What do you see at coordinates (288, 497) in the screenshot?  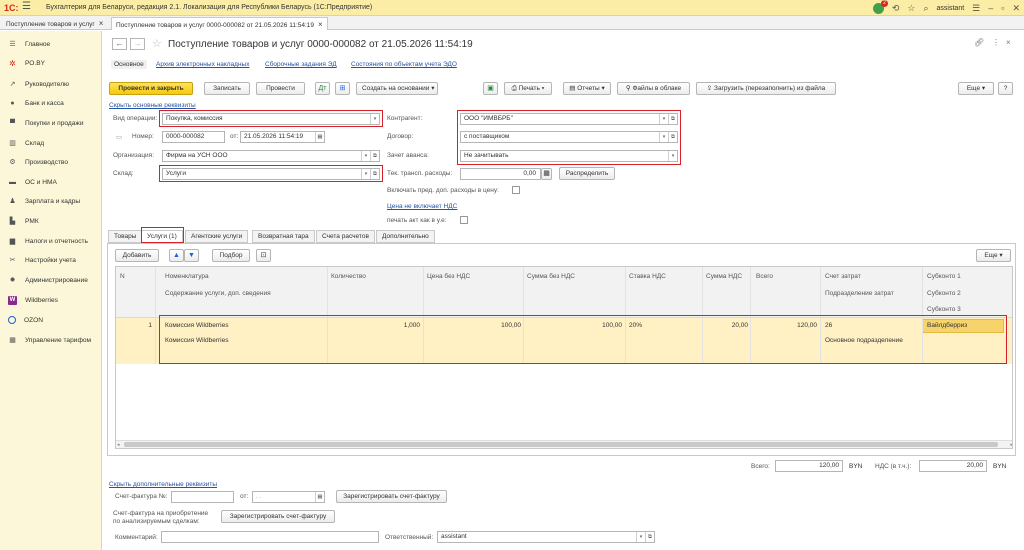 I see `invoice-date-field: . . ▦` at bounding box center [288, 497].